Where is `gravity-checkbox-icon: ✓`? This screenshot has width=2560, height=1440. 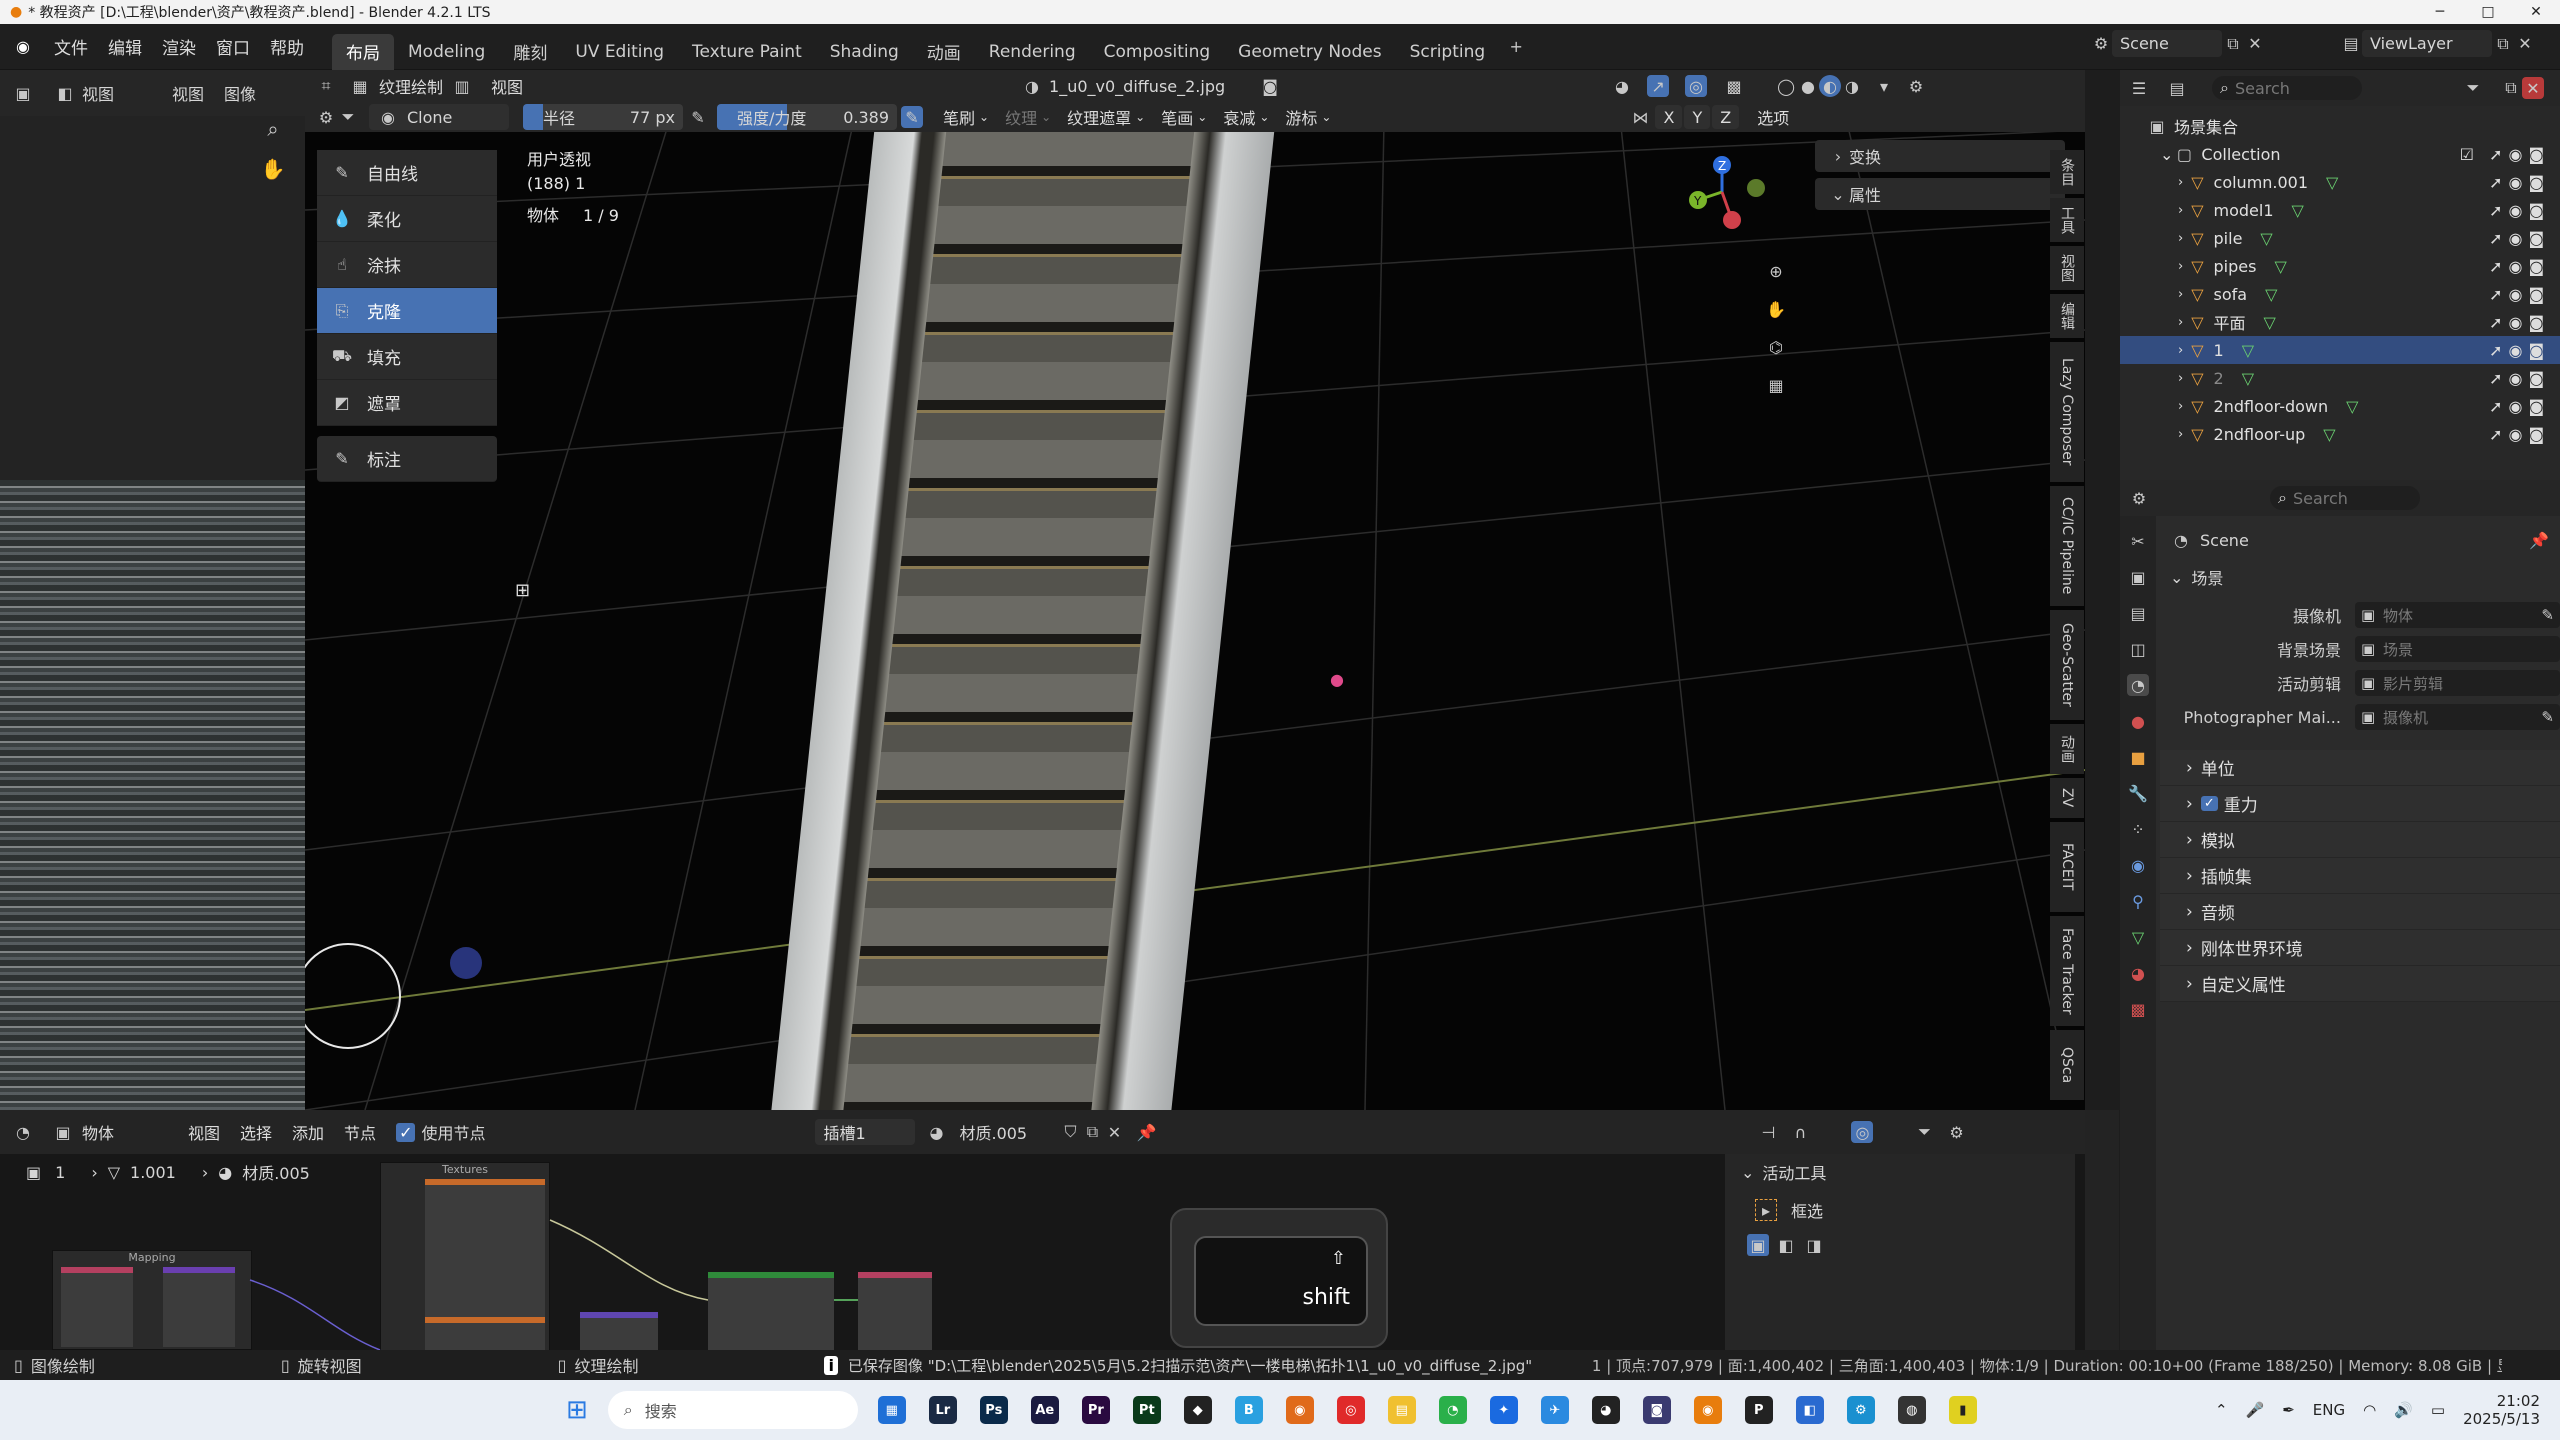 gravity-checkbox-icon: ✓ is located at coordinates (2209, 803).